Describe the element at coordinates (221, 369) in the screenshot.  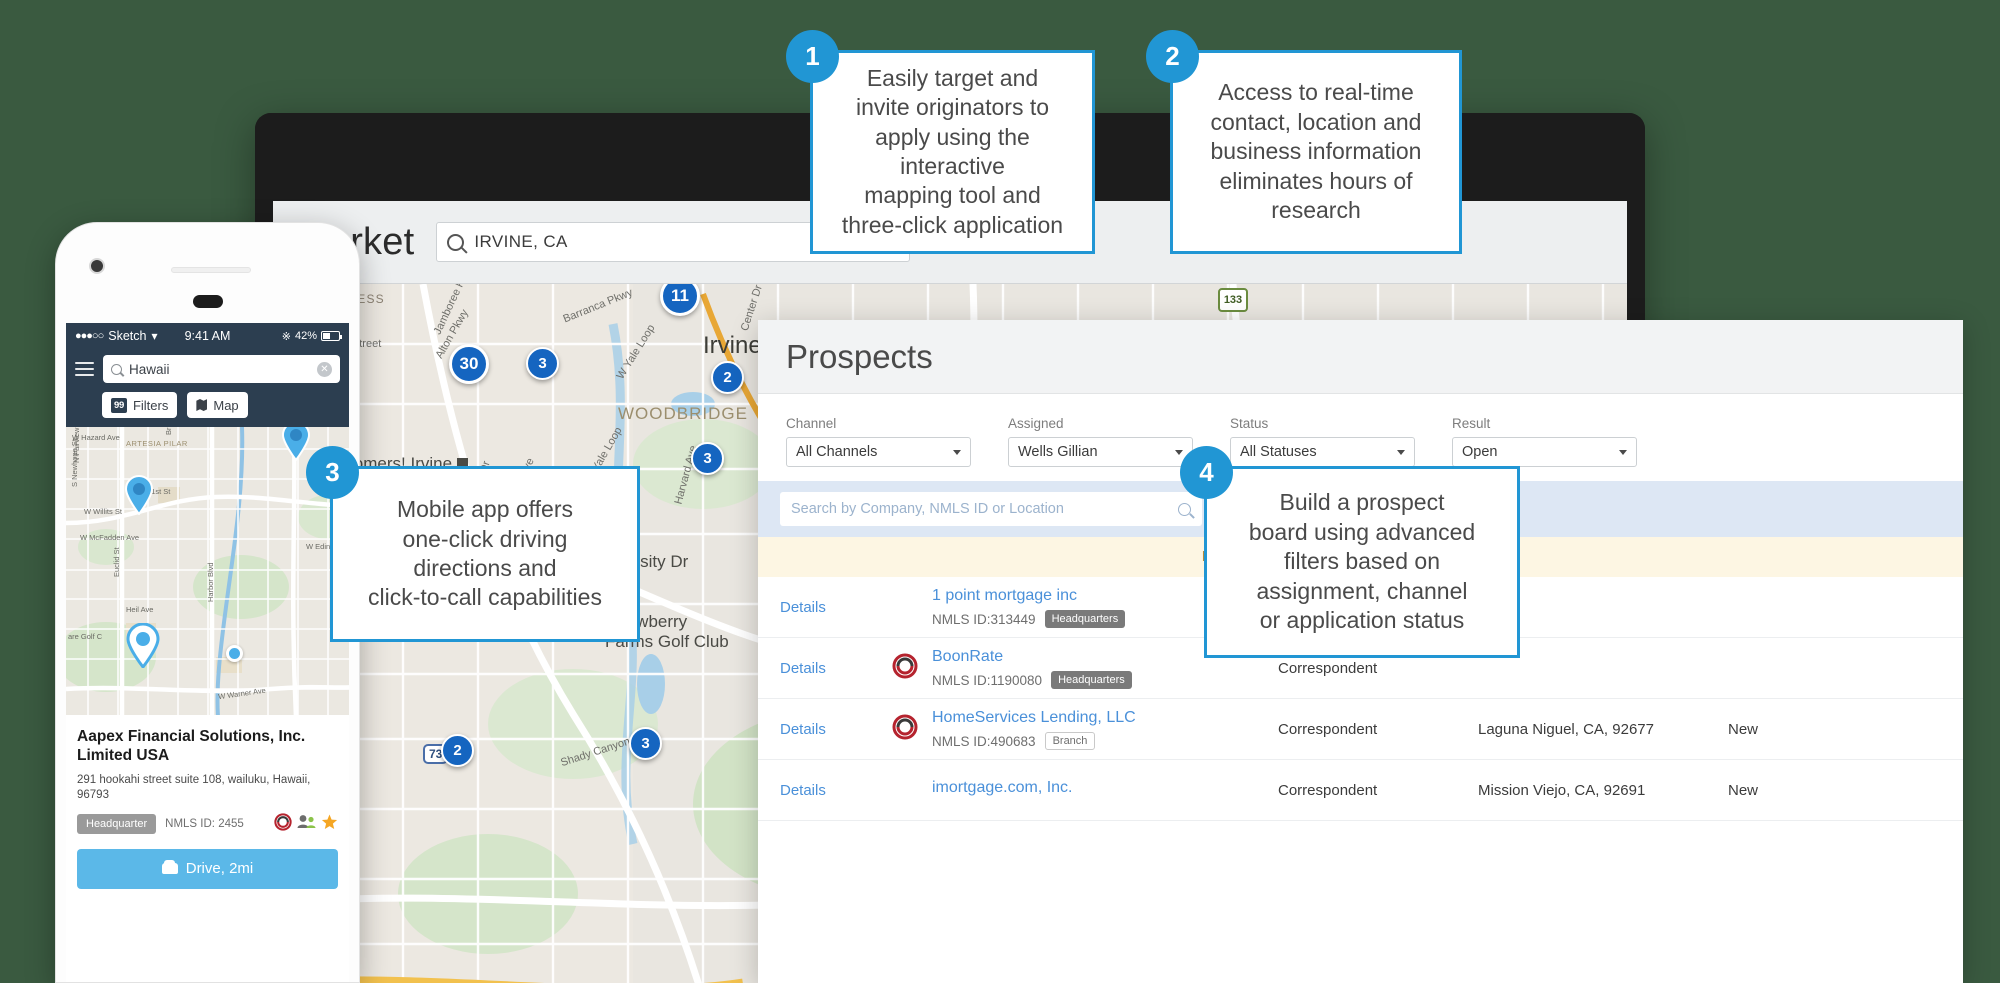
I see `phone-search-input: Hawaii ✕` at that location.